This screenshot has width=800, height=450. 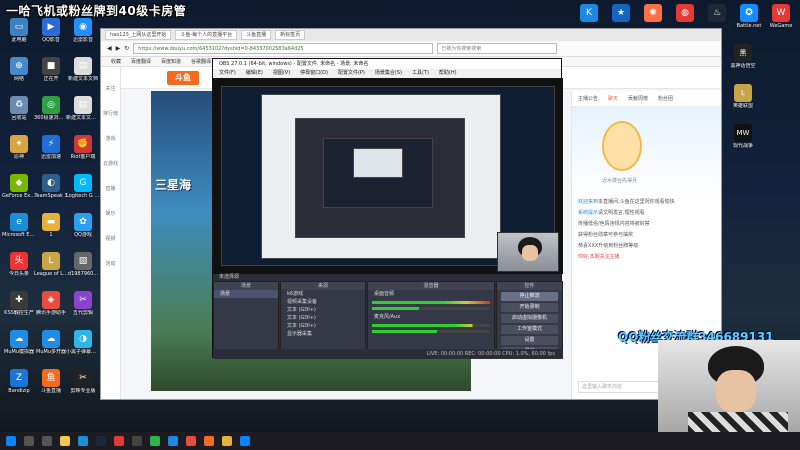 What do you see at coordinates (420, 73) in the screenshot?
I see `obs-menu-item: 工具(T)` at bounding box center [420, 73].